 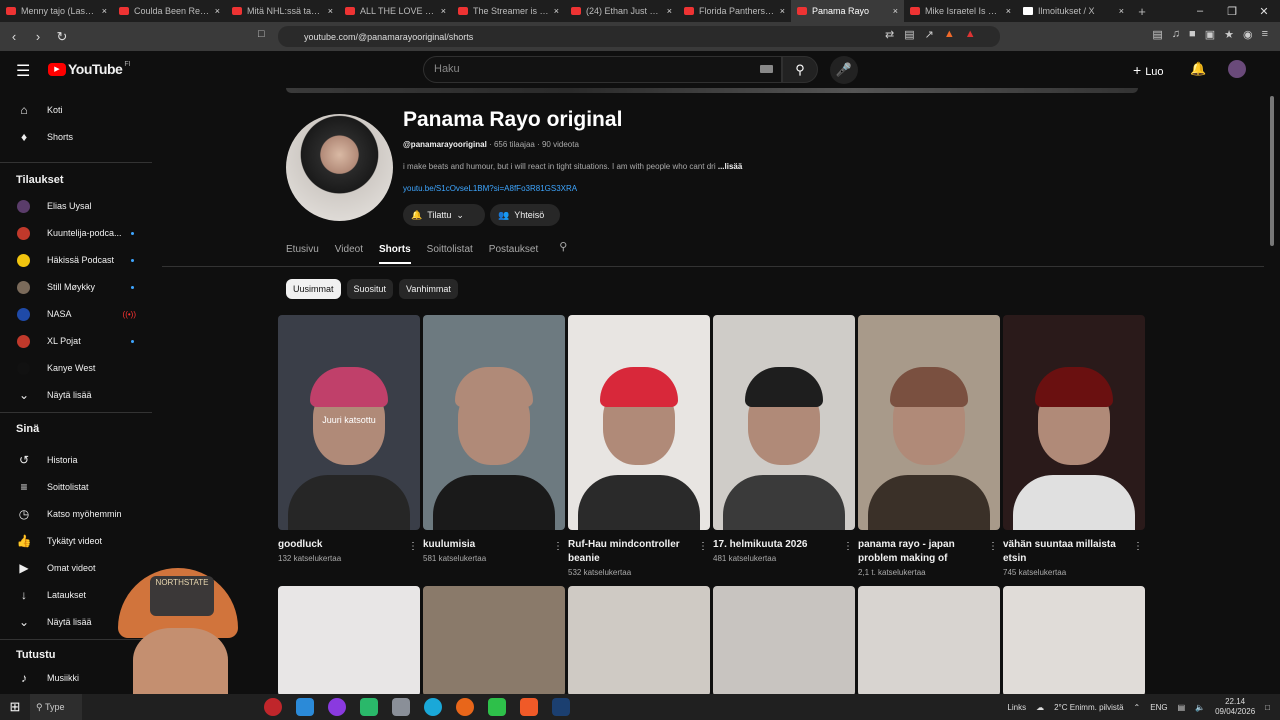 What do you see at coordinates (1235, 707) in the screenshot?
I see `clock: 22.14 09/04/2026` at bounding box center [1235, 707].